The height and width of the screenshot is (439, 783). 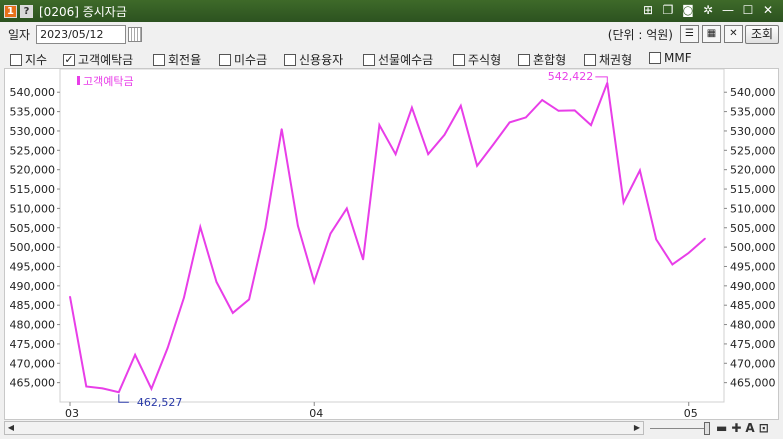 What do you see at coordinates (640, 34) in the screenshot?
I see `unit-label: (단위 : 억원)` at bounding box center [640, 34].